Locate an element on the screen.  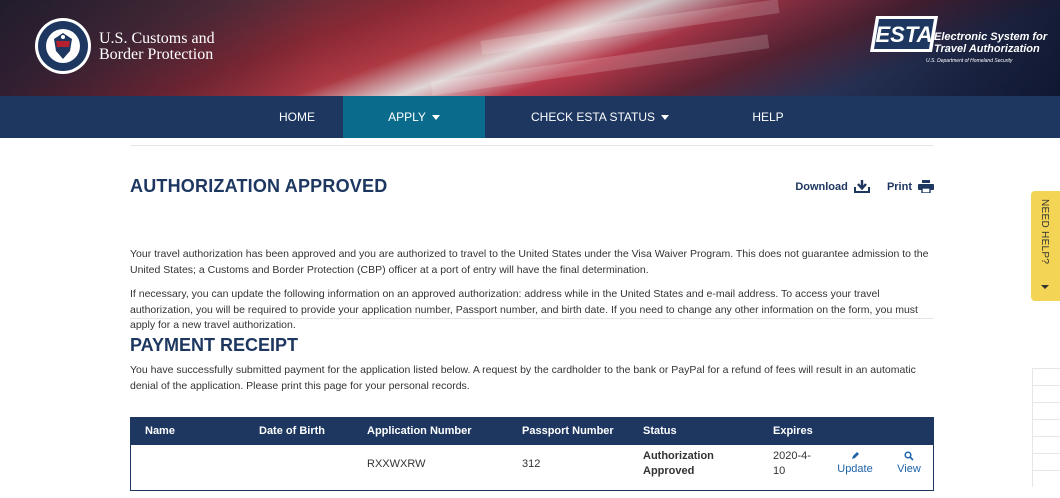
esta-subtitle-line3: U.S. Department of Homeland Security is located at coordinates (969, 61).